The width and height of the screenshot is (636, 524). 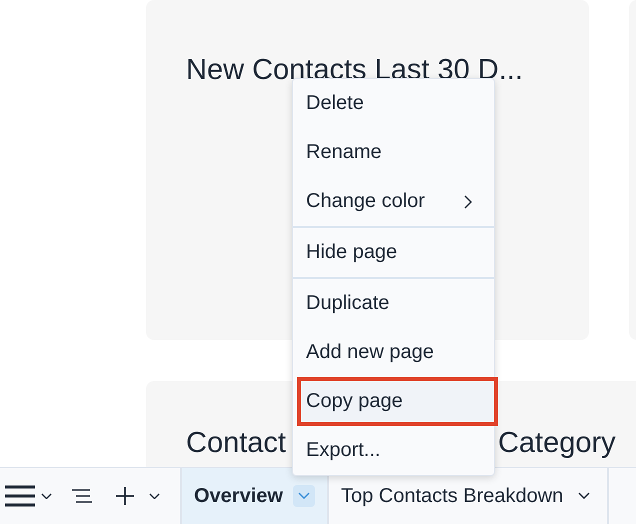 I want to click on add-page-button, so click(x=125, y=496).